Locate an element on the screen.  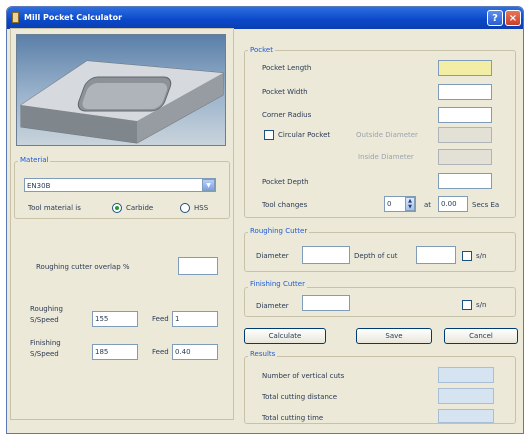
help-icon: ? is located at coordinates (495, 18).